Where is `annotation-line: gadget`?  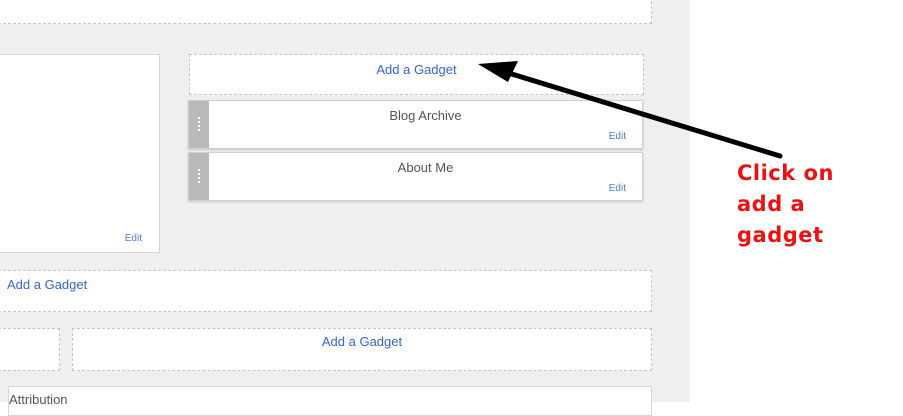 annotation-line: gadget is located at coordinates (780, 235).